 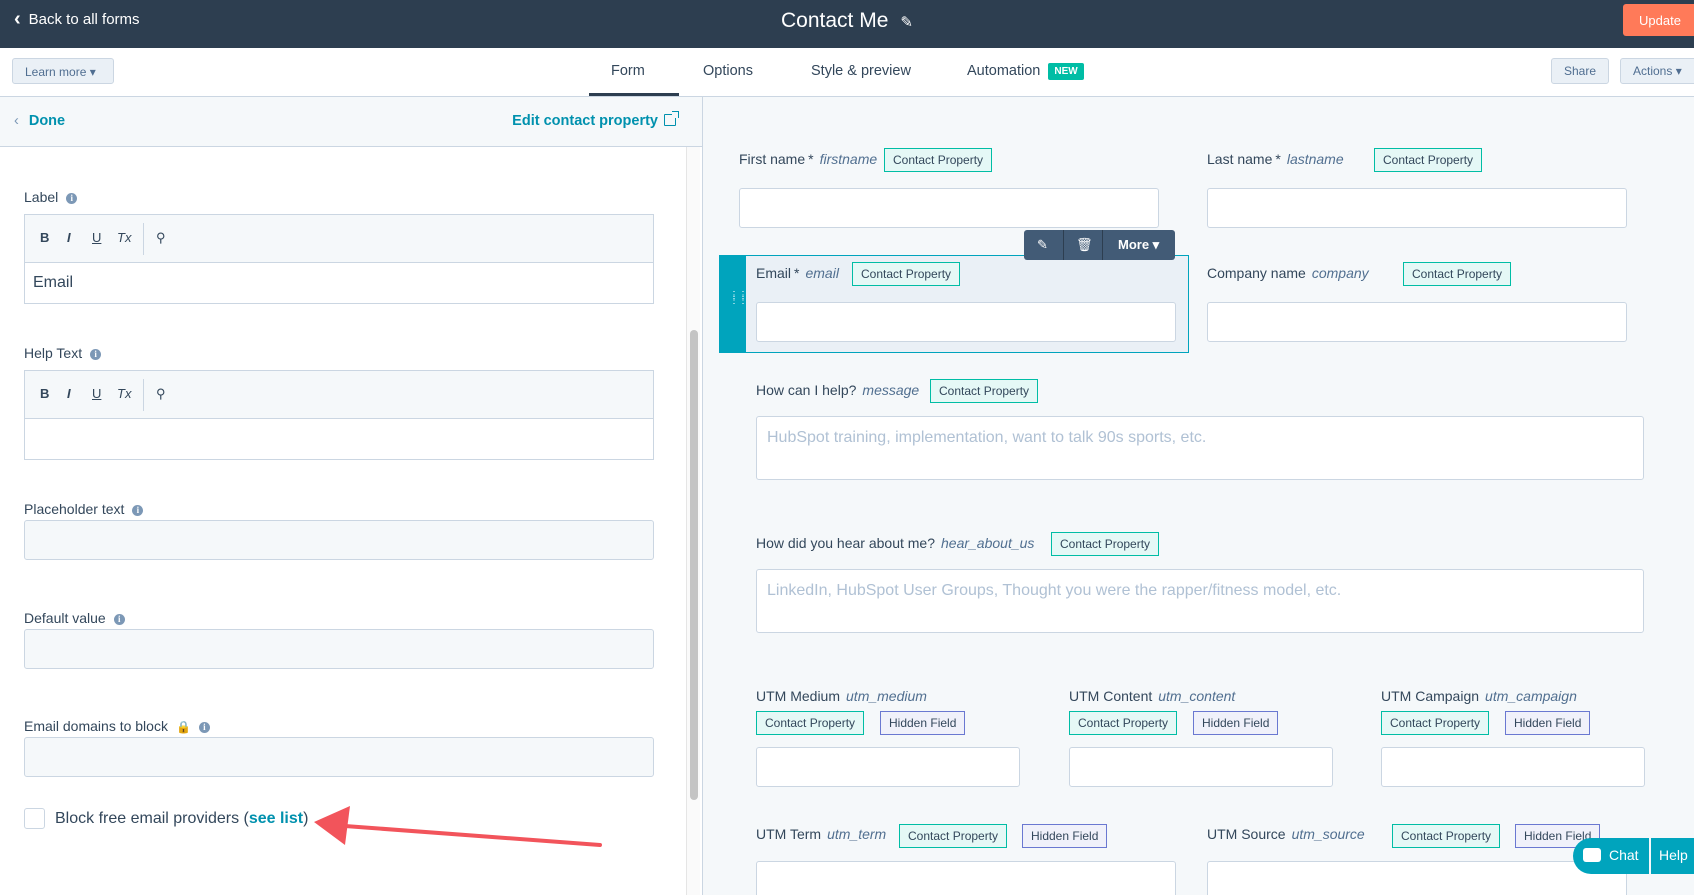 I want to click on field-label-text: UTM Content, so click(x=1111, y=696).